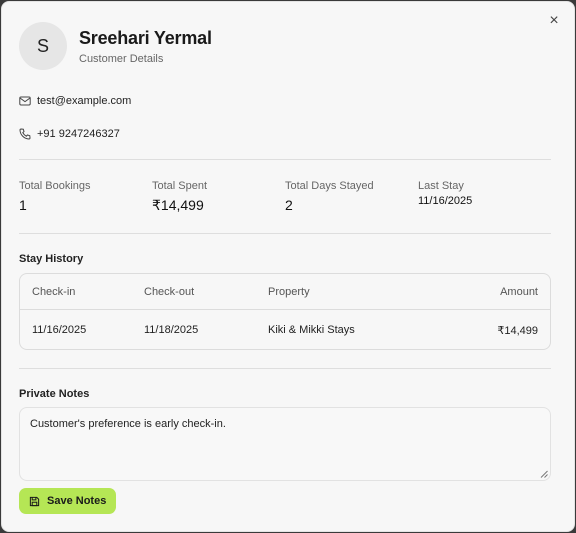 This screenshot has width=576, height=533. Describe the element at coordinates (517, 330) in the screenshot. I see `cell-amount: ₹14,499` at that location.